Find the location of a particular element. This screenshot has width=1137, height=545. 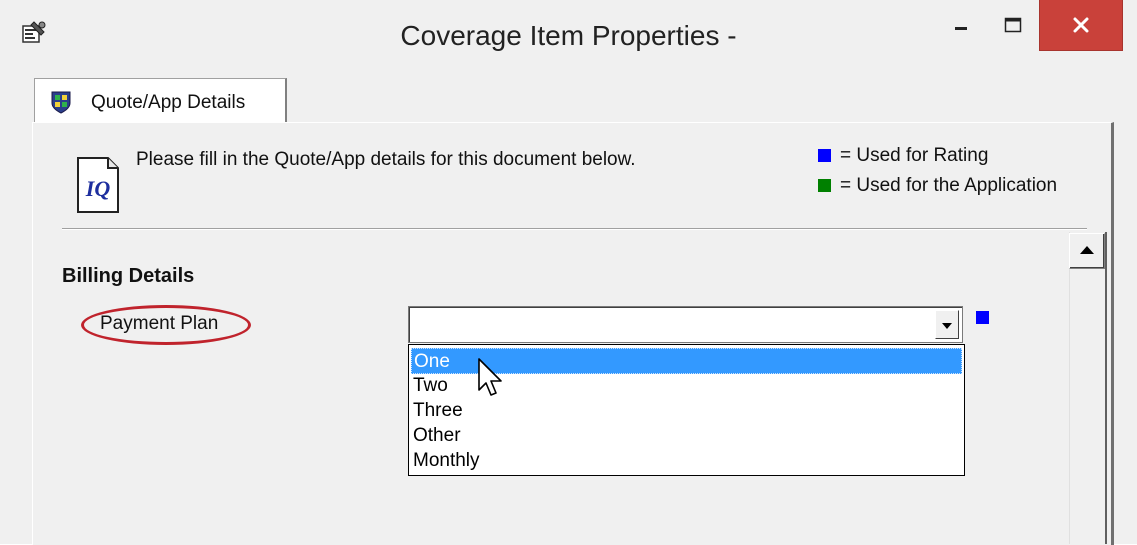

tab-quote-app-details: Quote/App Details is located at coordinates (160, 101).